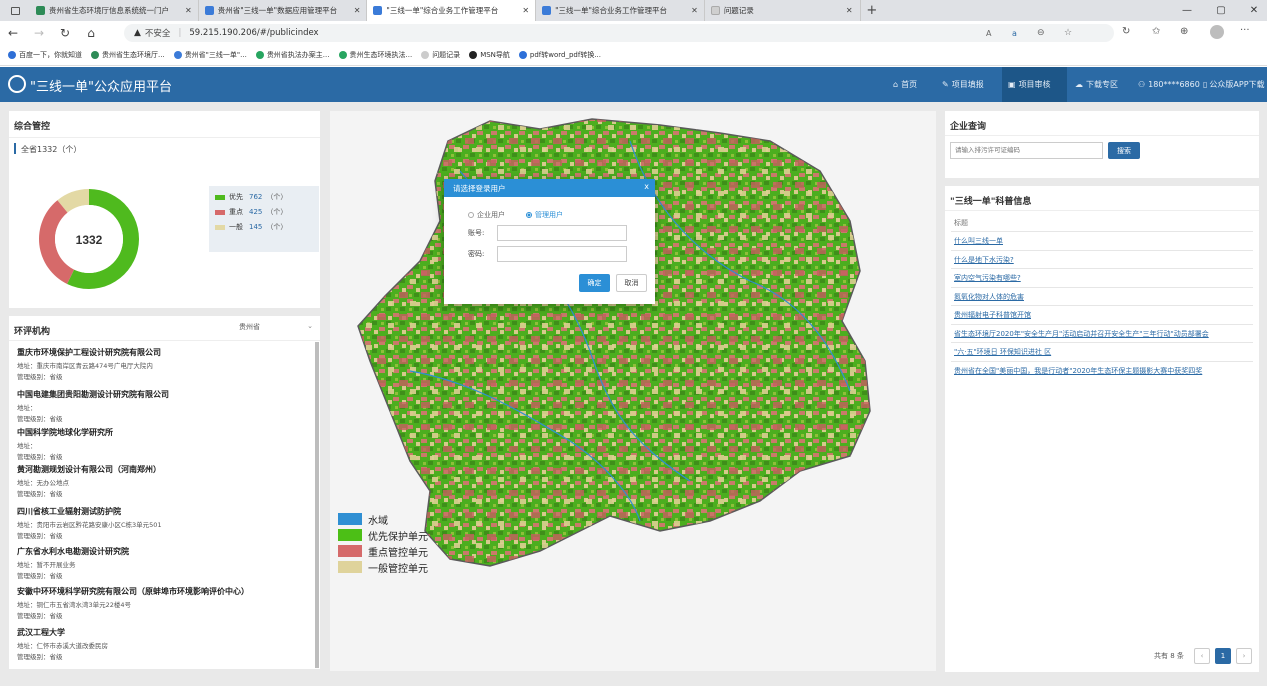 The image size is (1267, 686). I want to click on modal-close-icon: x, so click(646, 186).